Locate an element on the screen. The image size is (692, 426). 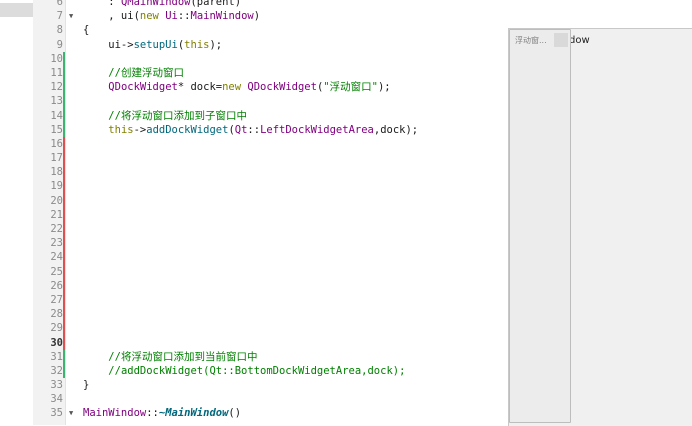
line-number: 14 is located at coordinates (56, 115).